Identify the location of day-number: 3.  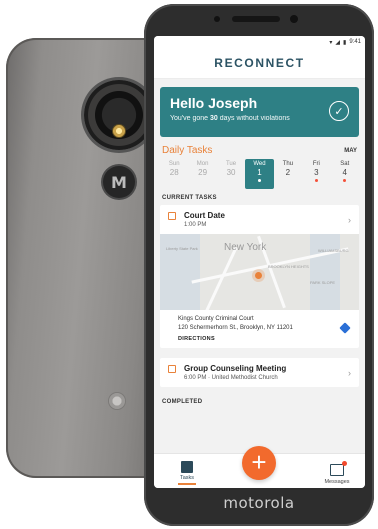
(316, 172).